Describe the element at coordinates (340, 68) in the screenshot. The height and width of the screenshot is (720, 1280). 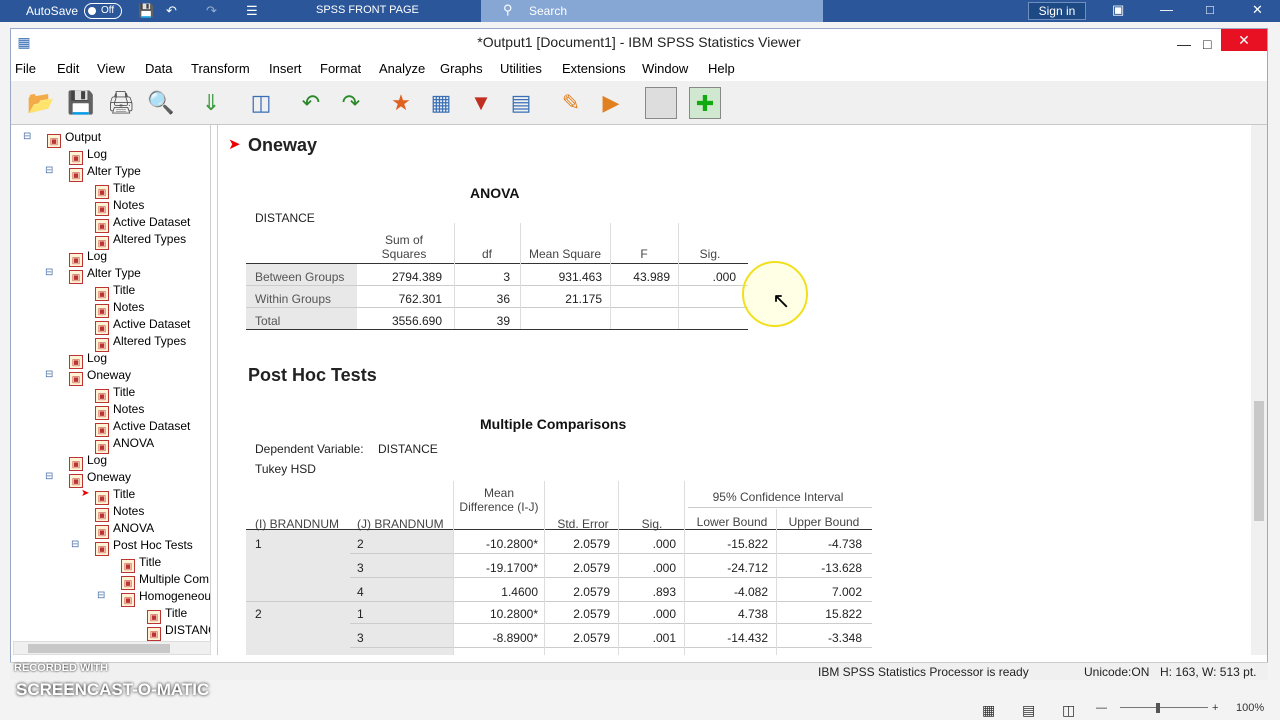
I see `menu-format: Format` at that location.